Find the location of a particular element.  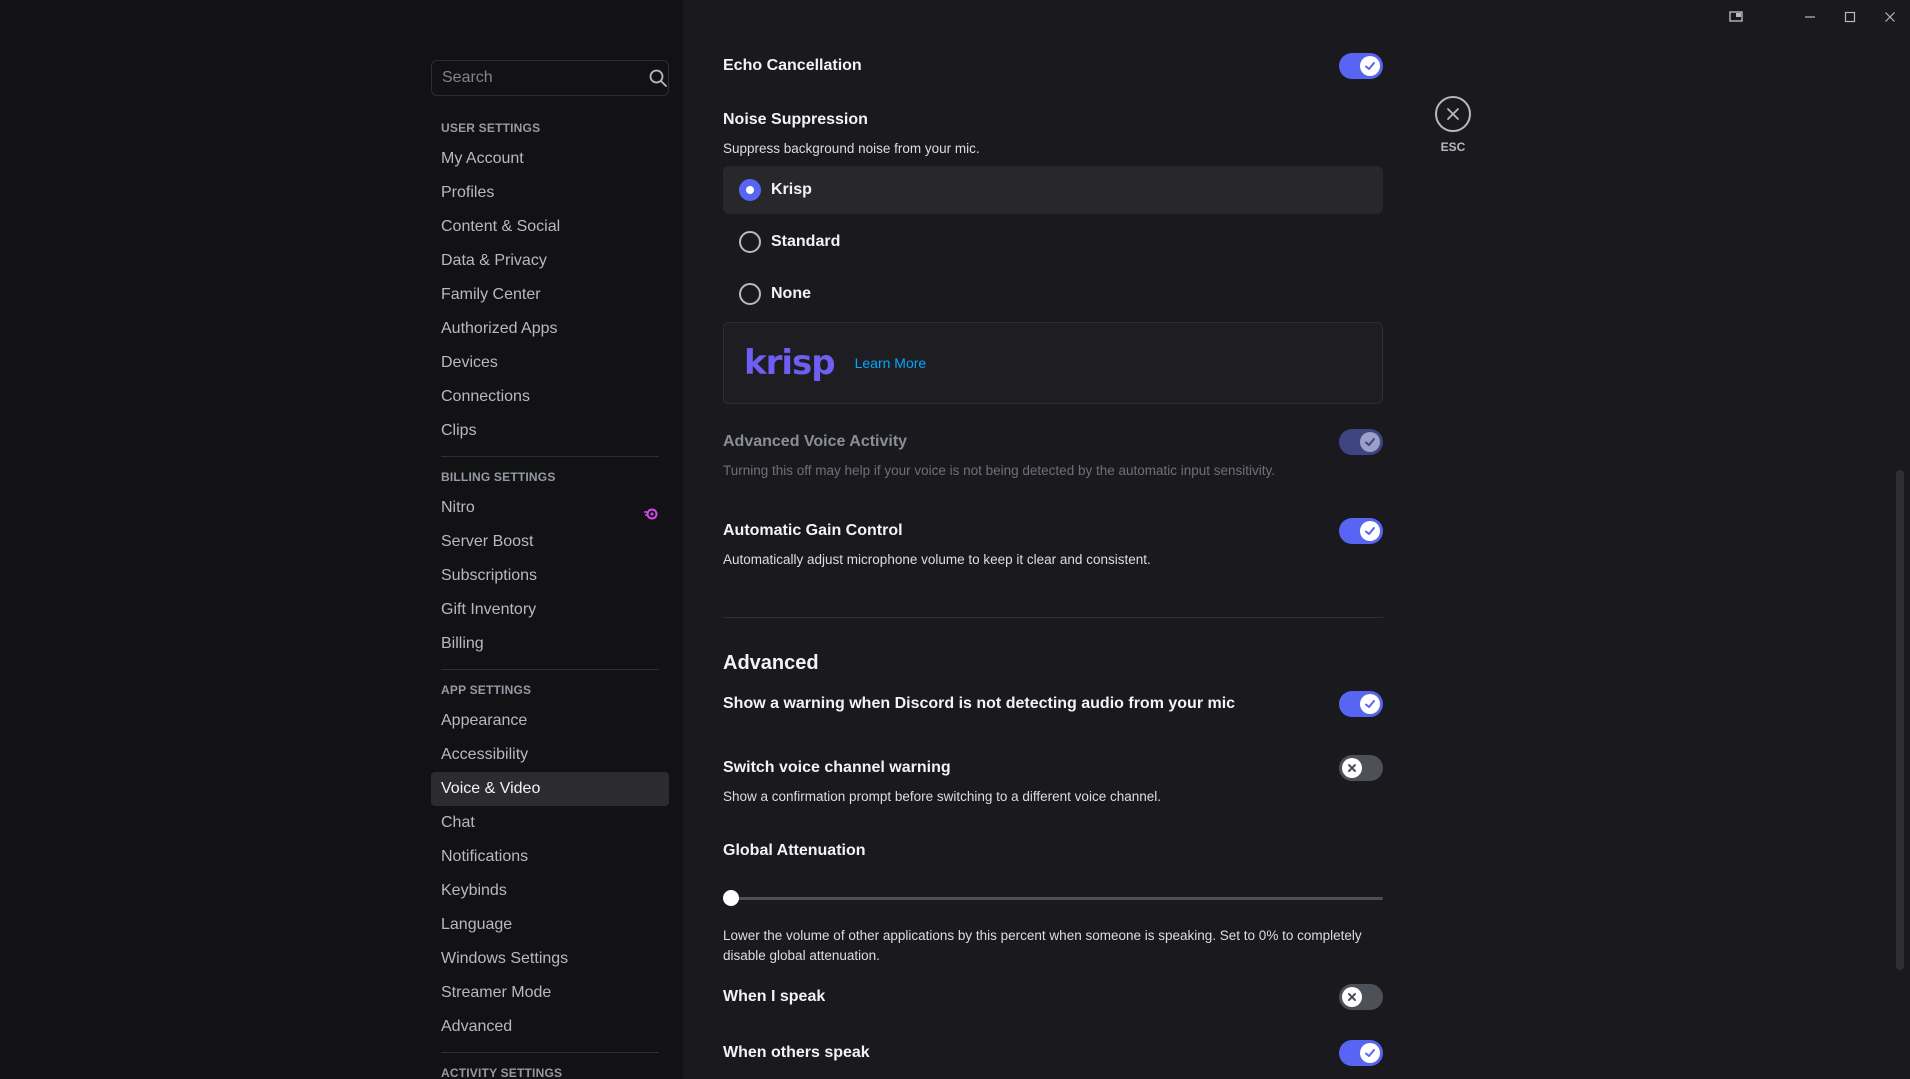

sidebar-item-billing: Billing is located at coordinates (550, 644).